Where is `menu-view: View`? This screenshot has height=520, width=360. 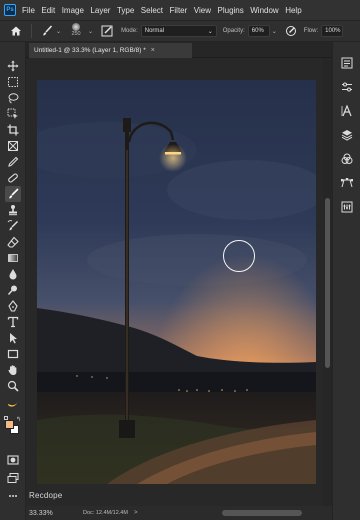
menu-view: View is located at coordinates (202, 10).